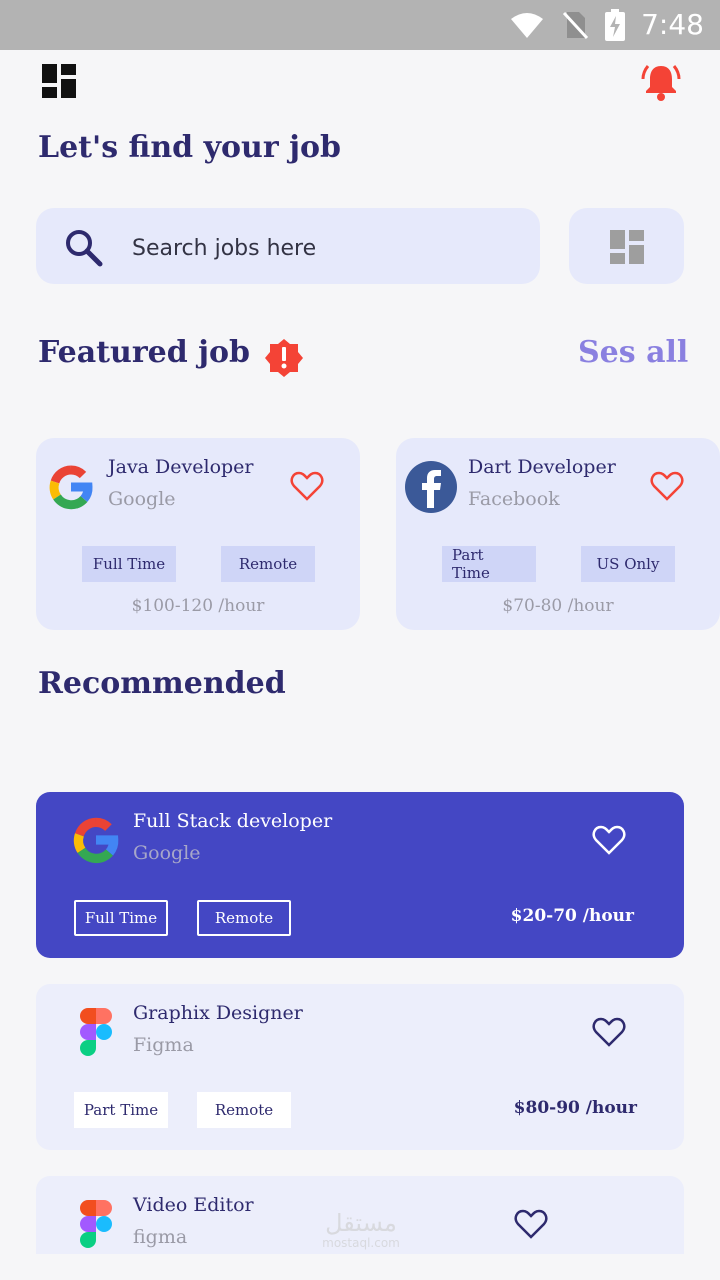 The width and height of the screenshot is (720, 1280). I want to click on job-title: Full Stack developer, so click(233, 821).